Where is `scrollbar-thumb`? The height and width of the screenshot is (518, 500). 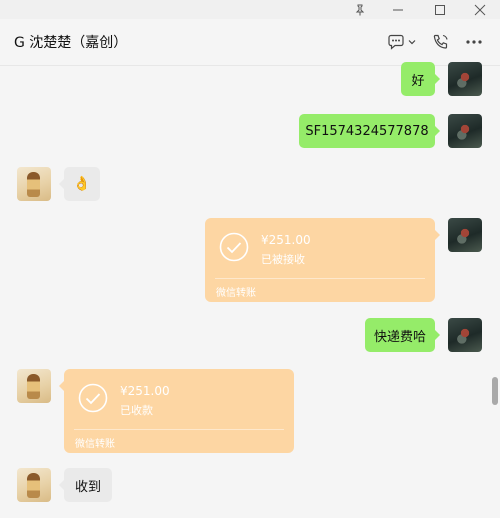 scrollbar-thumb is located at coordinates (495, 391).